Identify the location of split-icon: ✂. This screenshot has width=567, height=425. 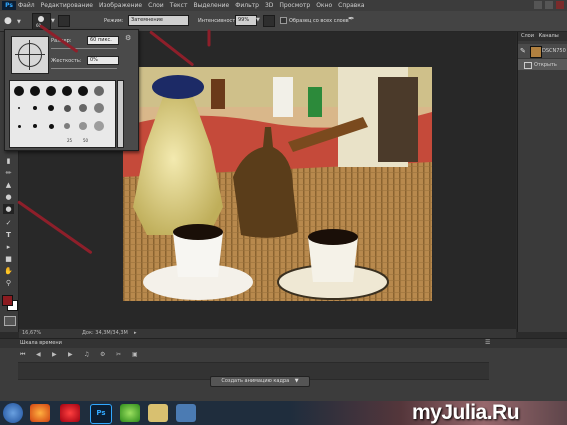
(118, 354).